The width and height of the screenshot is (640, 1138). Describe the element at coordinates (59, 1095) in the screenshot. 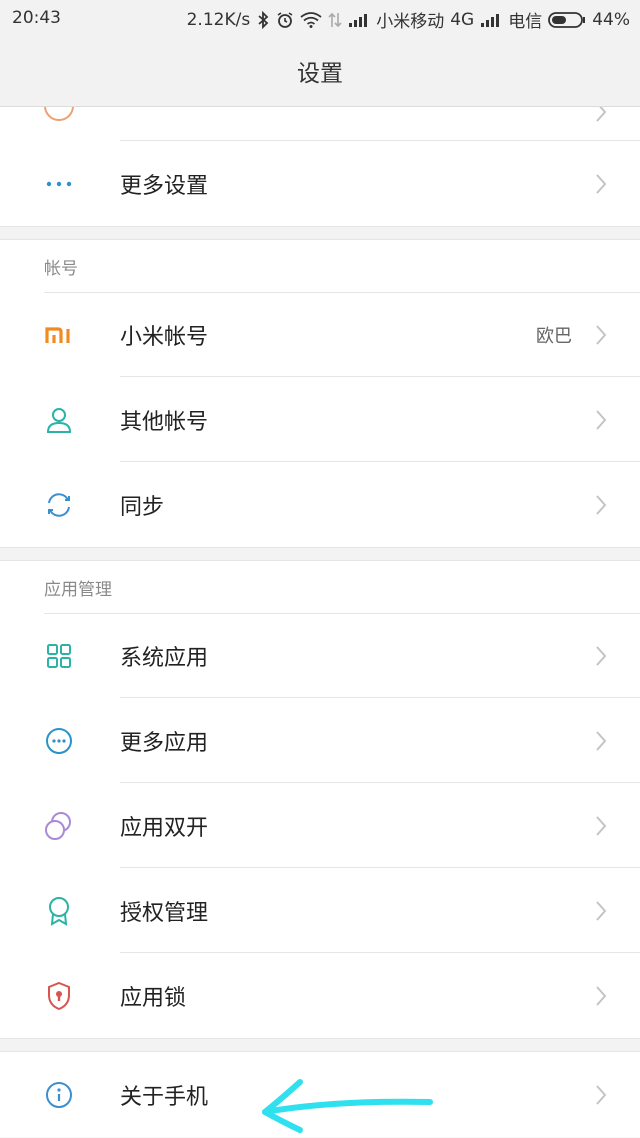

I see `info-icon` at that location.